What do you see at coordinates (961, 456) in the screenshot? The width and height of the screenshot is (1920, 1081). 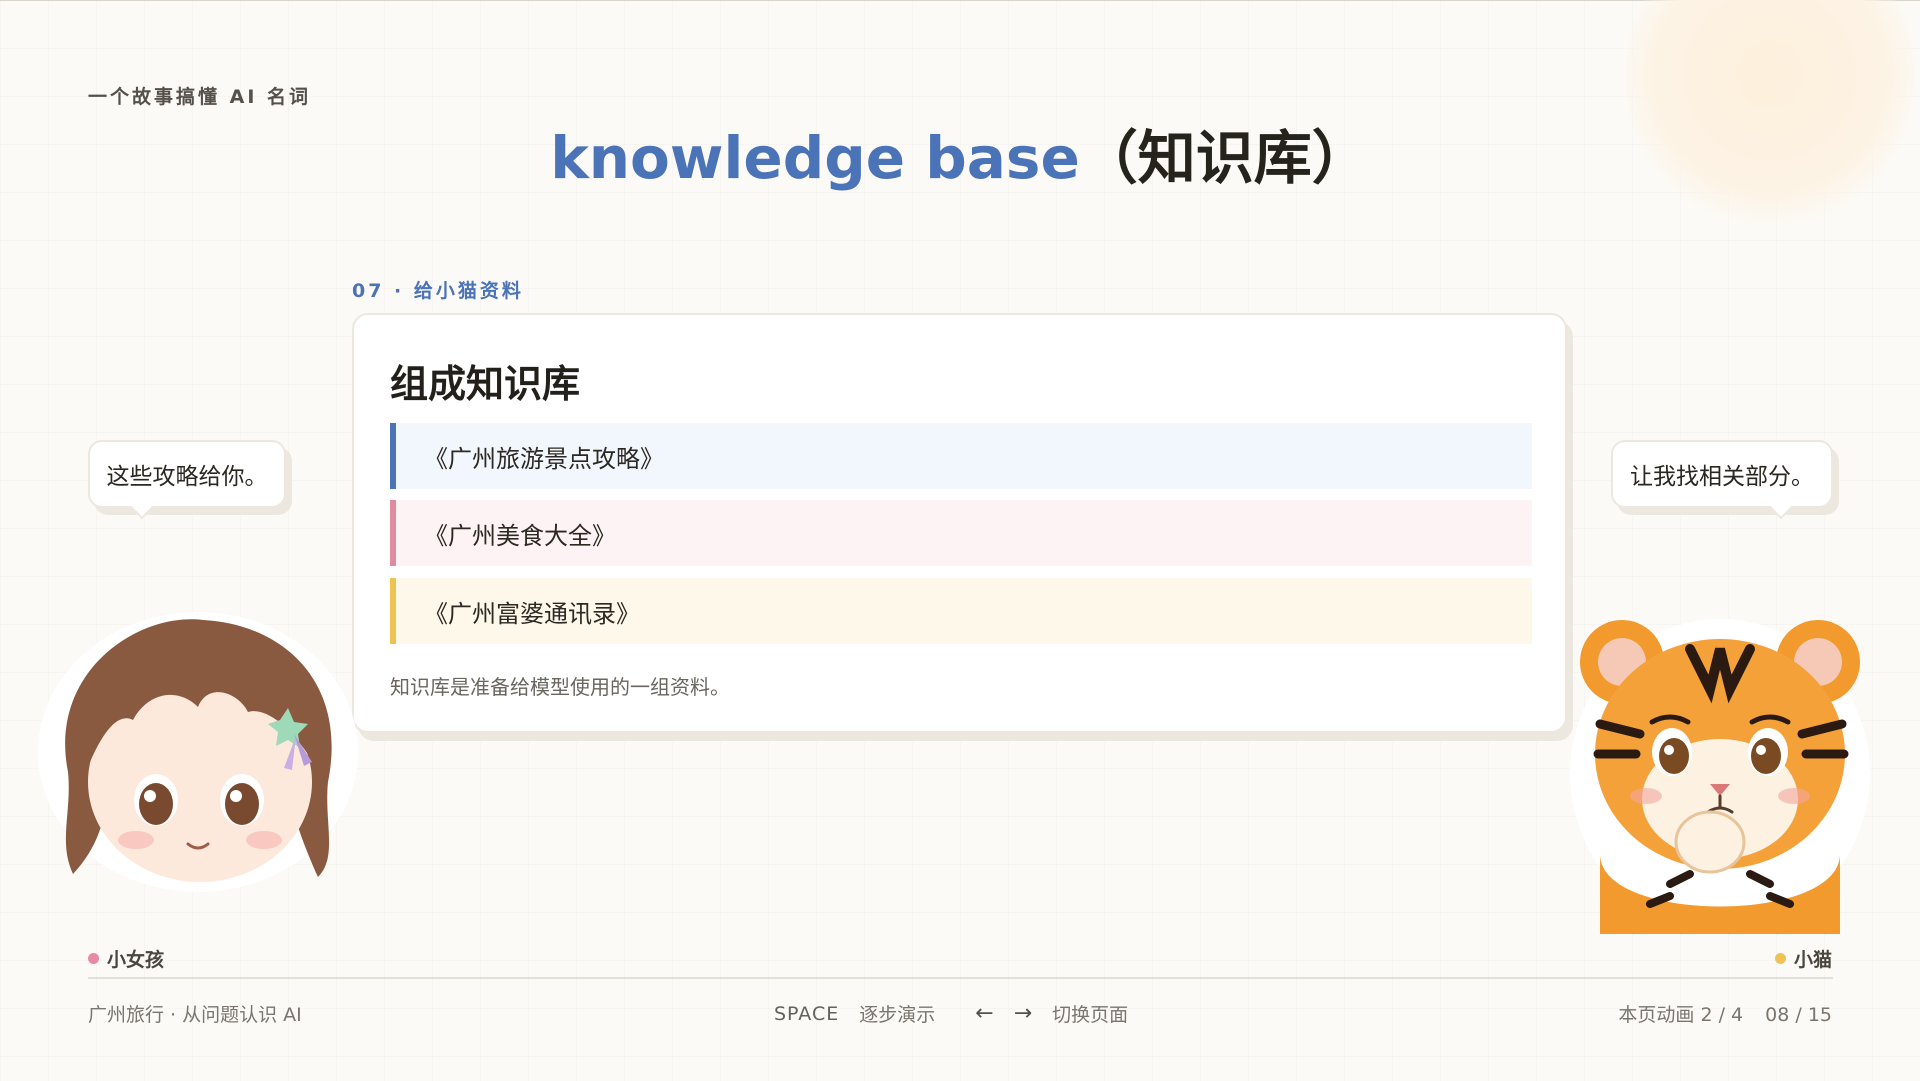 I see `list-item: 《广州旅游景点攻略》` at bounding box center [961, 456].